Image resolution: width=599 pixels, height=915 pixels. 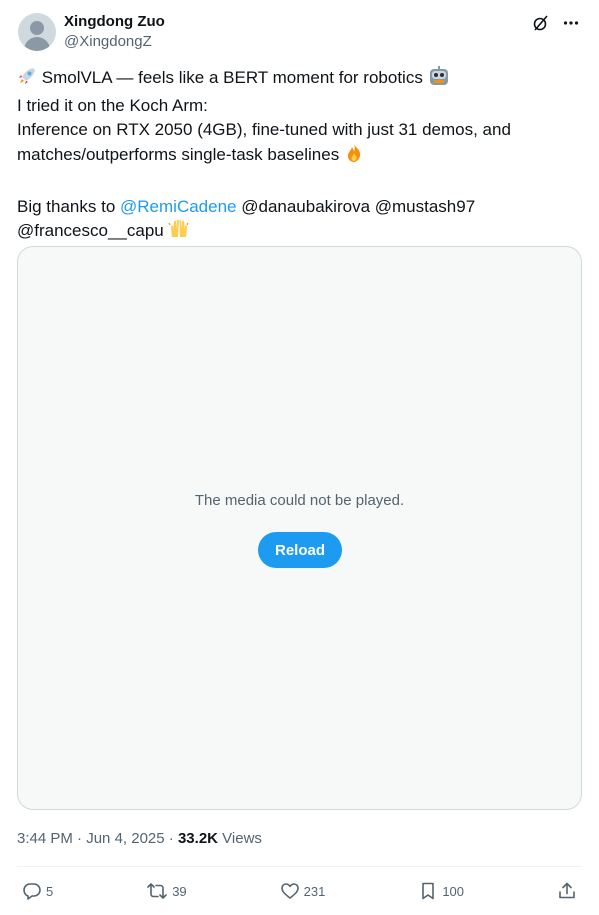 What do you see at coordinates (179, 233) in the screenshot?
I see `raised-hands-icon` at bounding box center [179, 233].